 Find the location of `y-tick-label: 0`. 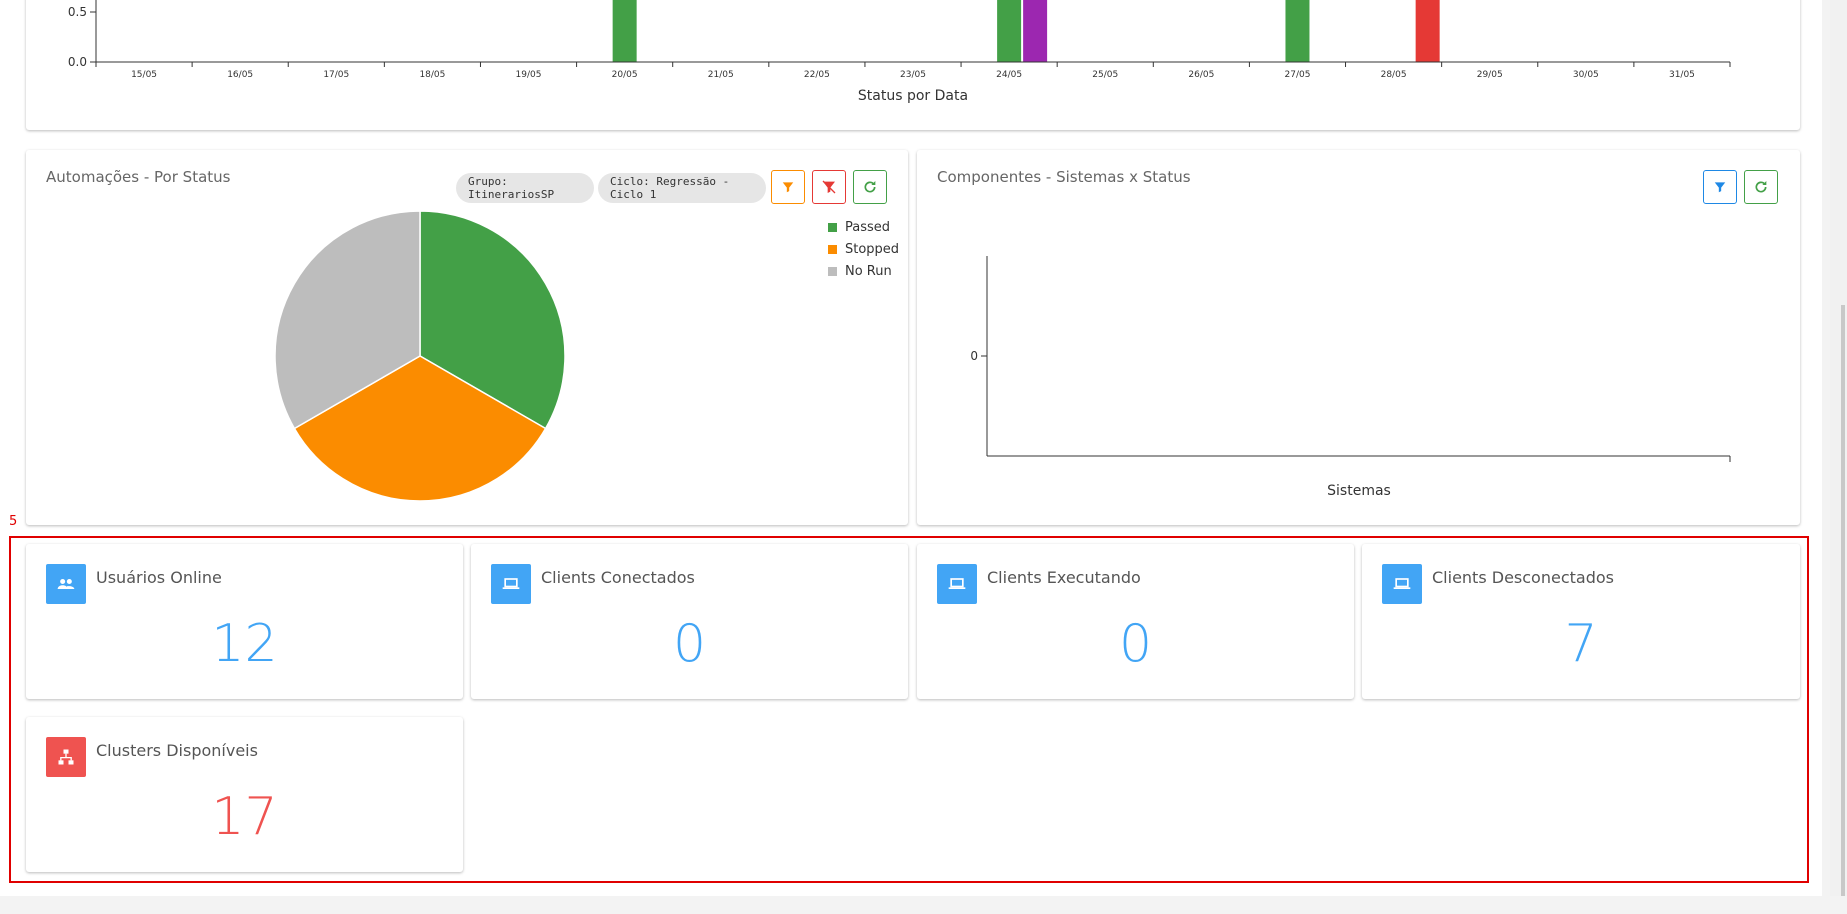

y-tick-label: 0 is located at coordinates (974, 356).